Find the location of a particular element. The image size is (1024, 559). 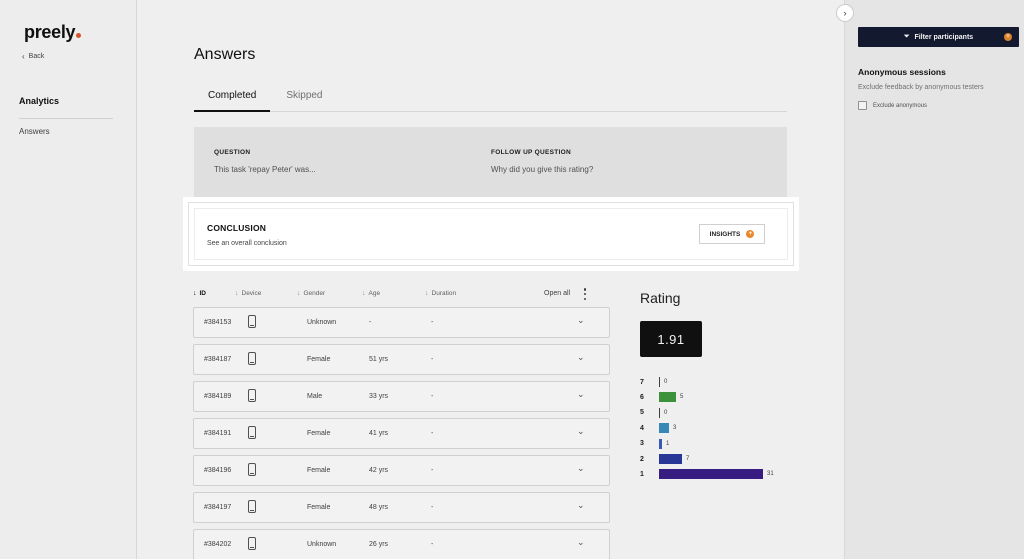

brand-logo: preely is located at coordinates (53, 32).